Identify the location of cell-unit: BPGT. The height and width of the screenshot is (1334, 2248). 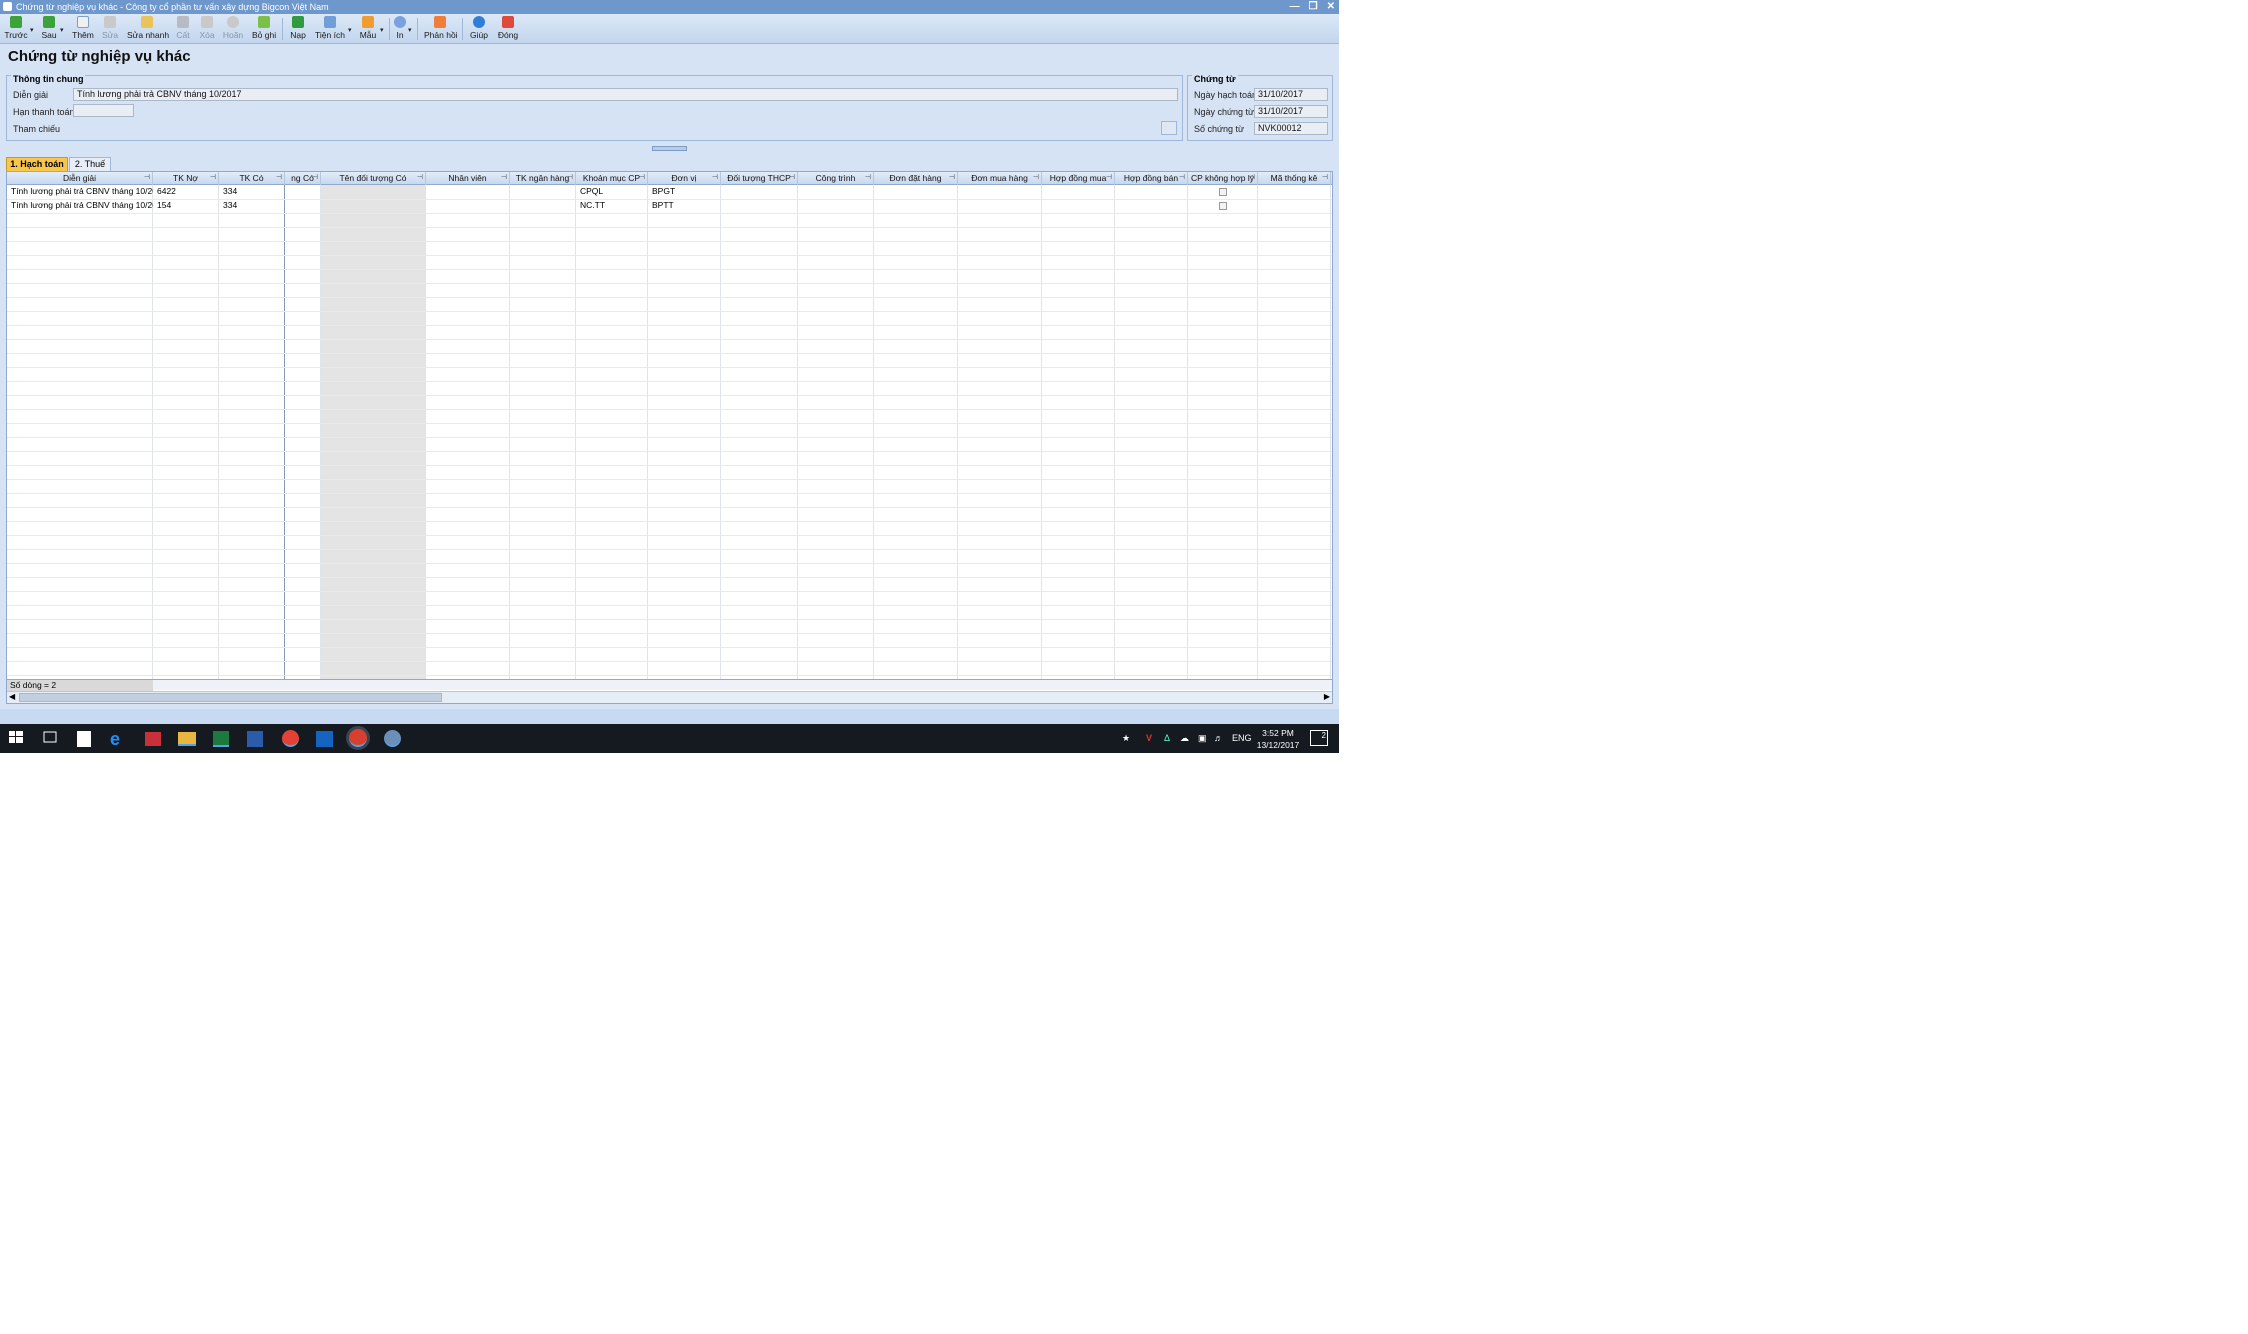
(684, 191).